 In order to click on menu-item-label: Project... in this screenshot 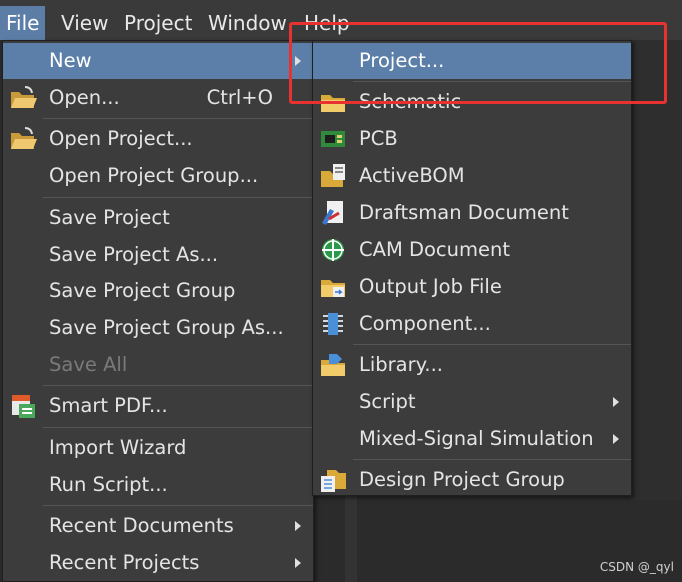, I will do `click(402, 60)`.